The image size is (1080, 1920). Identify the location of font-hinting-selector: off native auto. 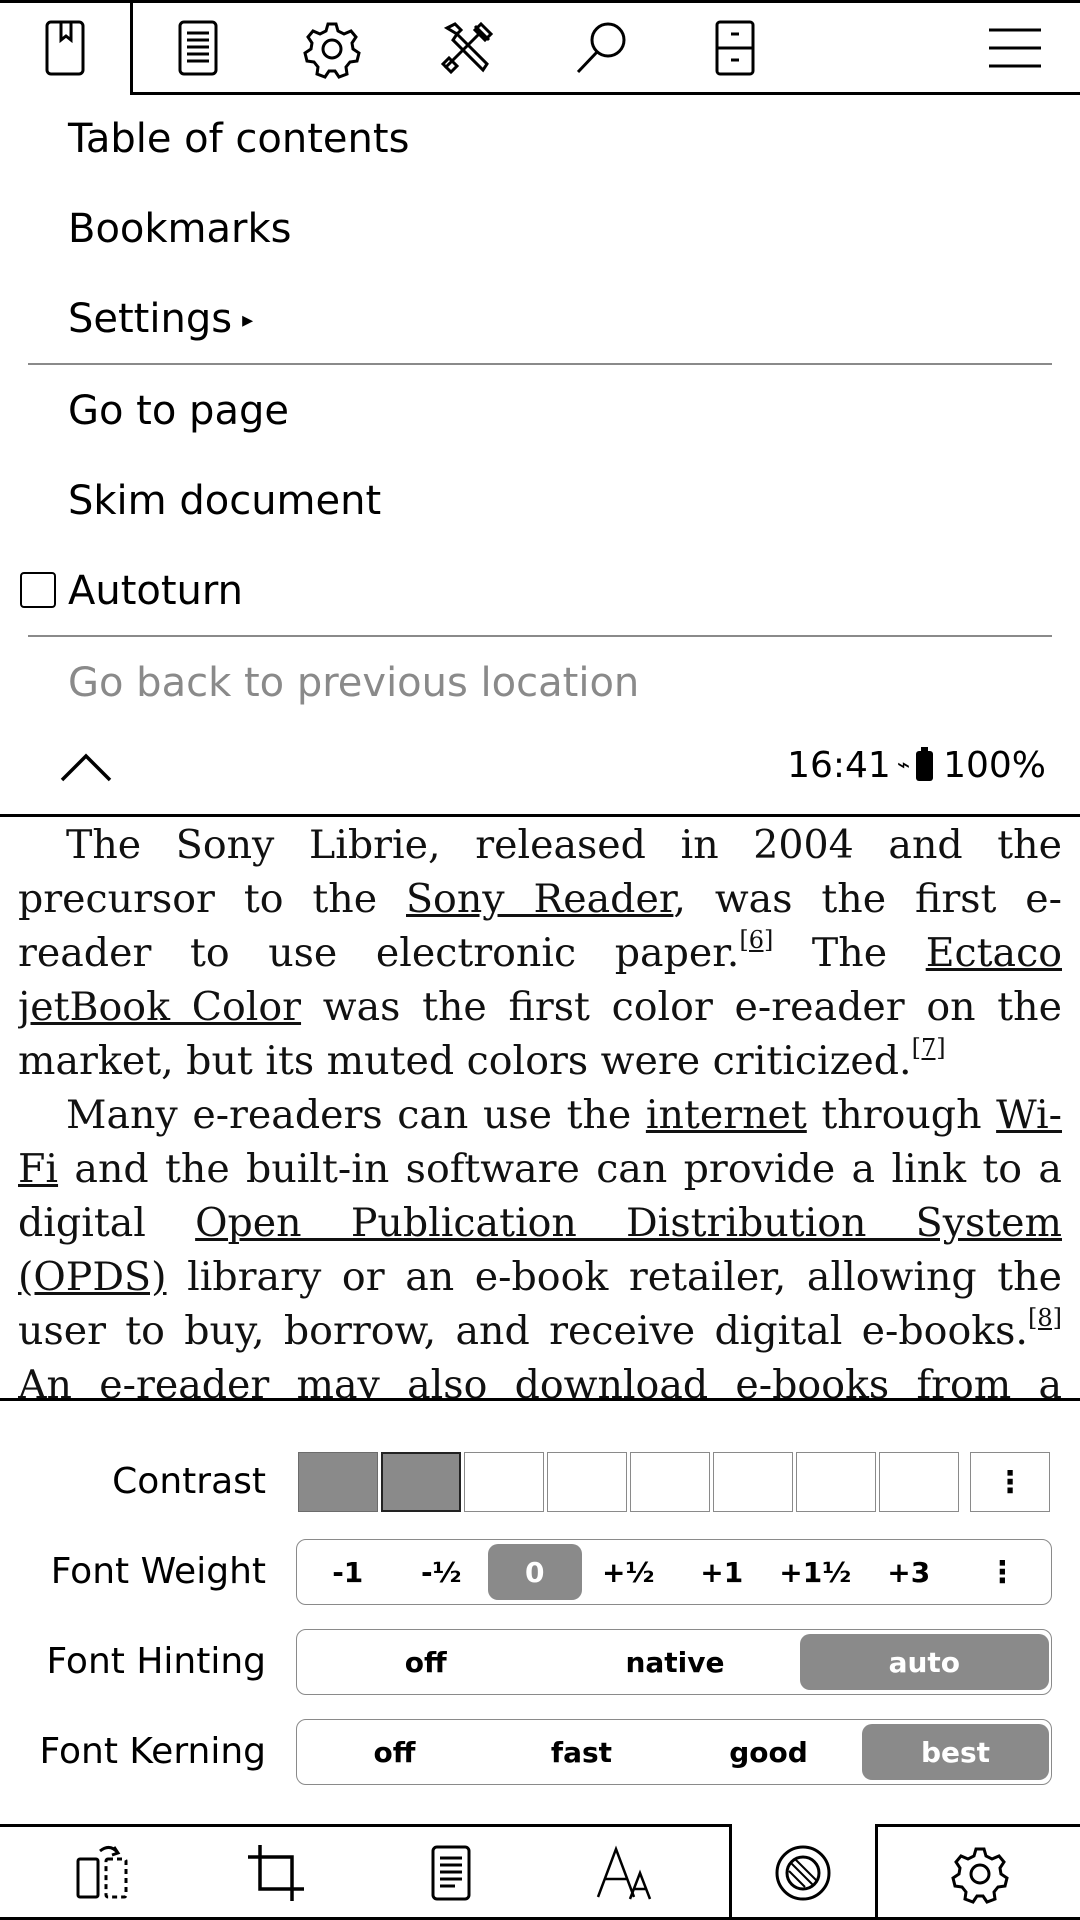
(674, 1662).